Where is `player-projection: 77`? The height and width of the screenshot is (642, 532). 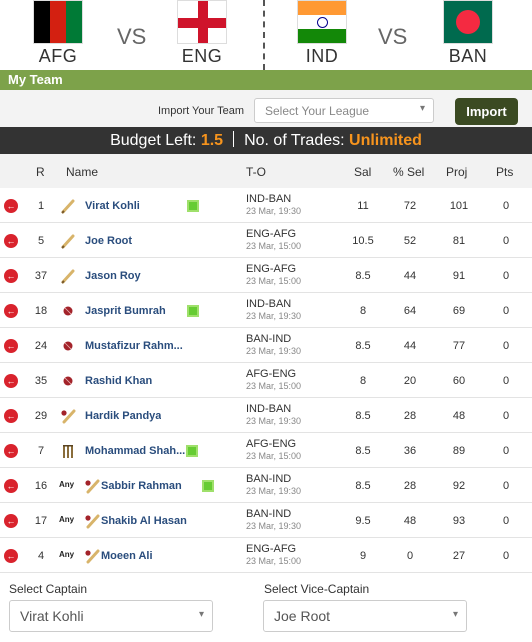 player-projection: 77 is located at coordinates (459, 346).